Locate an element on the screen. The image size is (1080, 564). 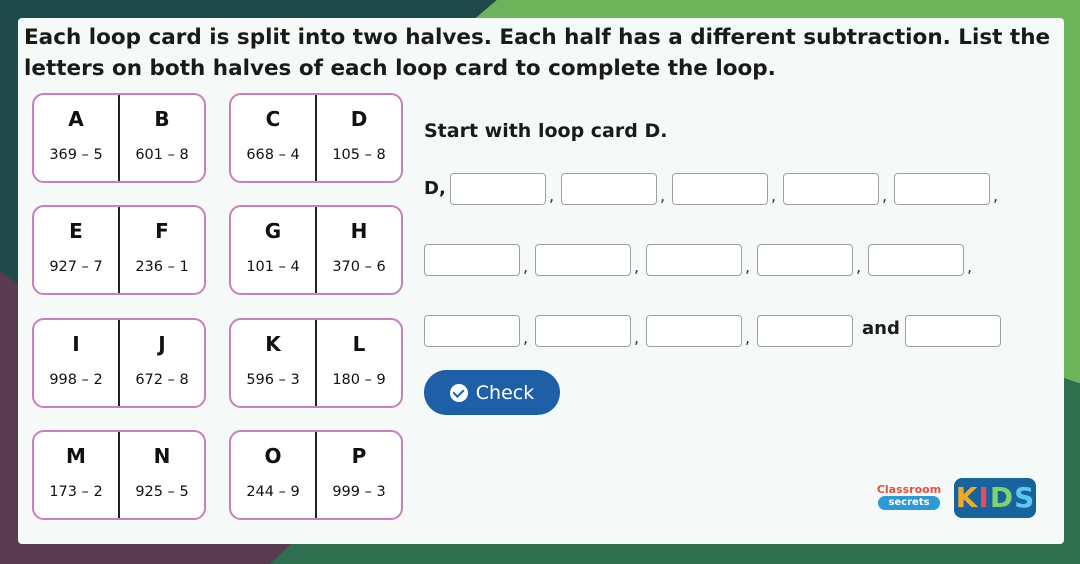
card-calc: 999 – 3 is located at coordinates (359, 492).